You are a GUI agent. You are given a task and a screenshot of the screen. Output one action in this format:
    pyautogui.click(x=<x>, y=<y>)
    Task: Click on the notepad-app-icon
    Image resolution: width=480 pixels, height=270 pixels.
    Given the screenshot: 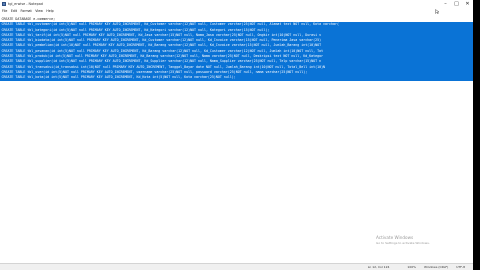 What is the action you would take?
    pyautogui.click(x=4, y=4)
    